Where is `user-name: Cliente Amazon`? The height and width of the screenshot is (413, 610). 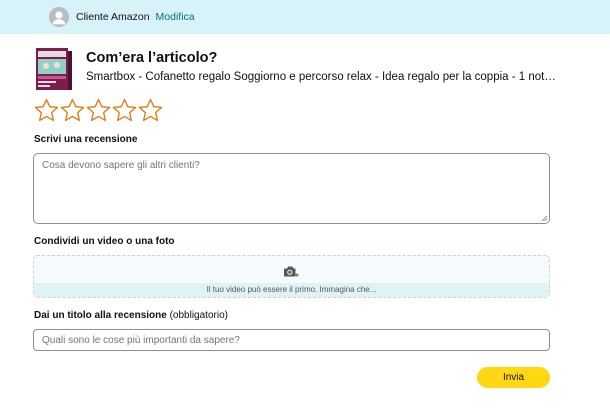
user-name: Cliente Amazon is located at coordinates (113, 17).